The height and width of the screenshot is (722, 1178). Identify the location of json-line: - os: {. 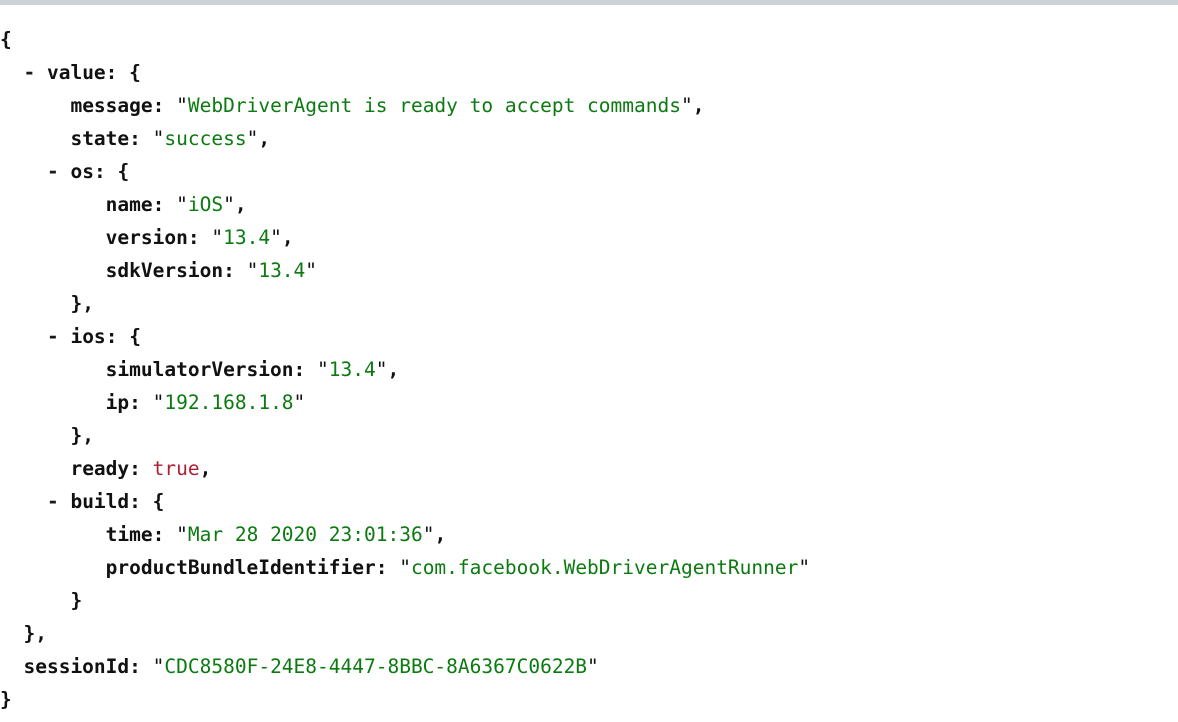
(589, 171).